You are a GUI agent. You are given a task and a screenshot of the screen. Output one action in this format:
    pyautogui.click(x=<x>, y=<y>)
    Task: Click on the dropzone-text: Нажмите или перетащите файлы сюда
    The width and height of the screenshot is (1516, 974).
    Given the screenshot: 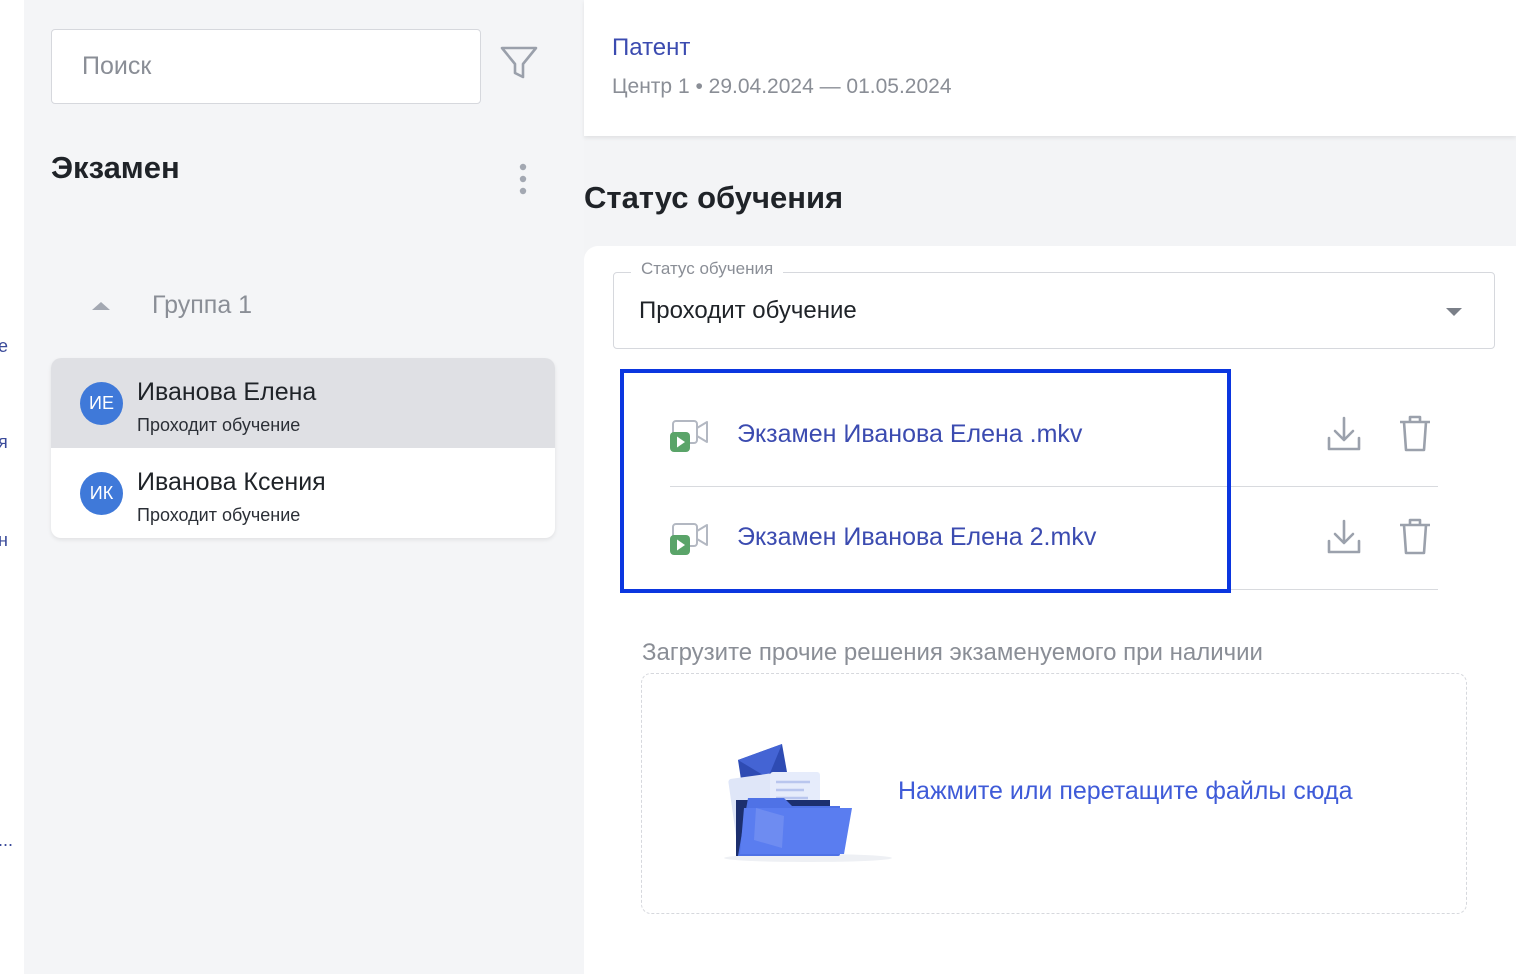 What is the action you would take?
    pyautogui.click(x=1125, y=791)
    